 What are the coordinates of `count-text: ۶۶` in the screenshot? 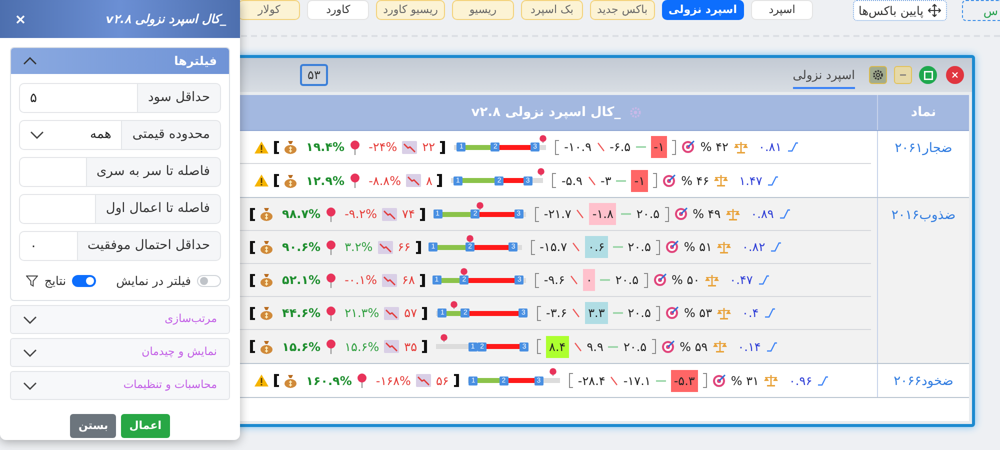 It's located at (404, 247).